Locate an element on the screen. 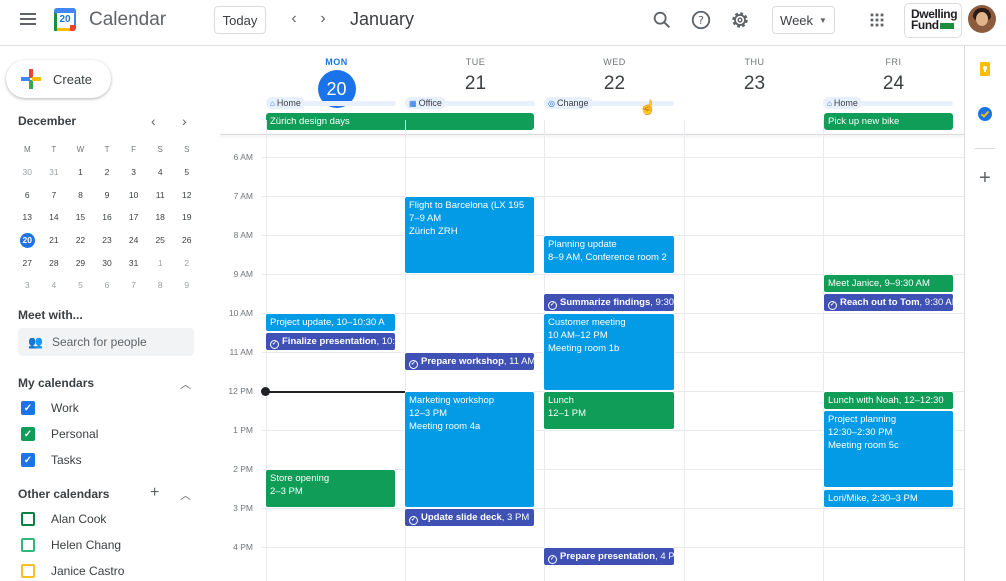  task-finalize-presentation: ✓ Finalize presentation, 10: is located at coordinates (330, 341).